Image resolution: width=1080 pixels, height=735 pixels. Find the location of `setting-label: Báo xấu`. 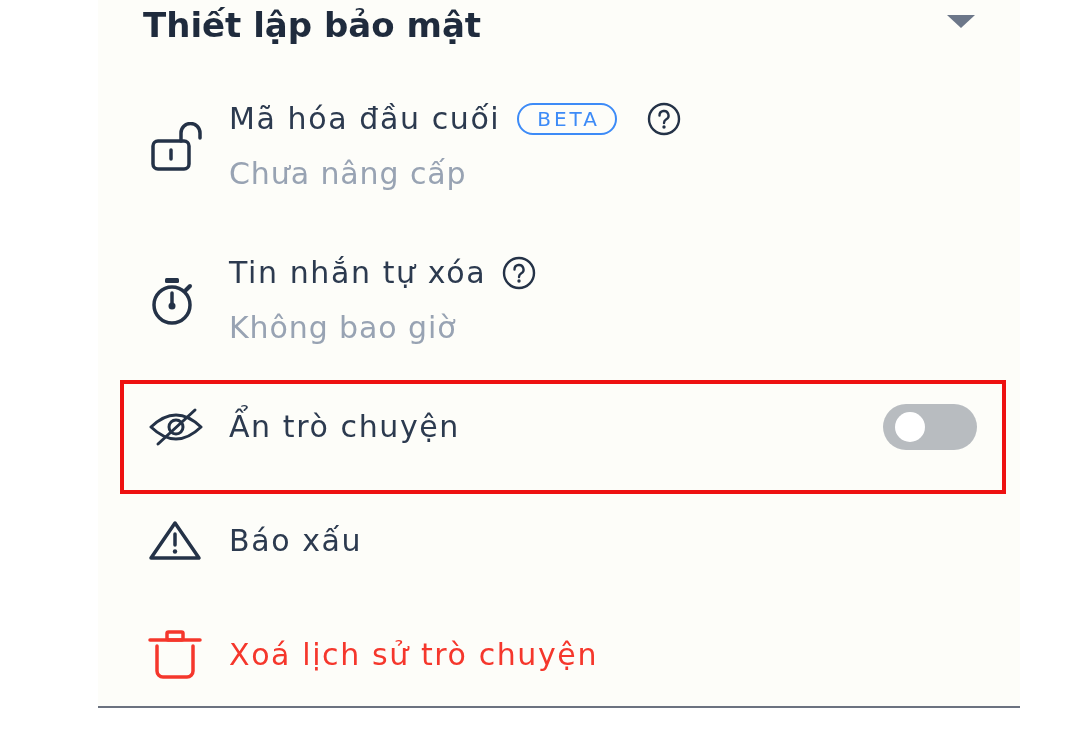

setting-label: Báo xấu is located at coordinates (296, 541).